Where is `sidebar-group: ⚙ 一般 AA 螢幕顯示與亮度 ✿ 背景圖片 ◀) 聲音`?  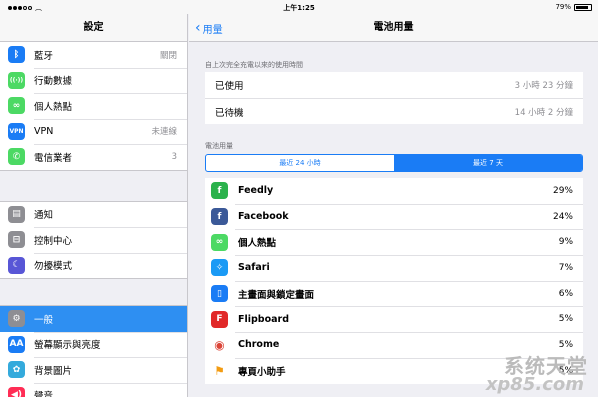 sidebar-group: ⚙ 一般 AA 螢幕顯示與亮度 ✿ 背景圖片 ◀) 聲音 is located at coordinates (93, 351).